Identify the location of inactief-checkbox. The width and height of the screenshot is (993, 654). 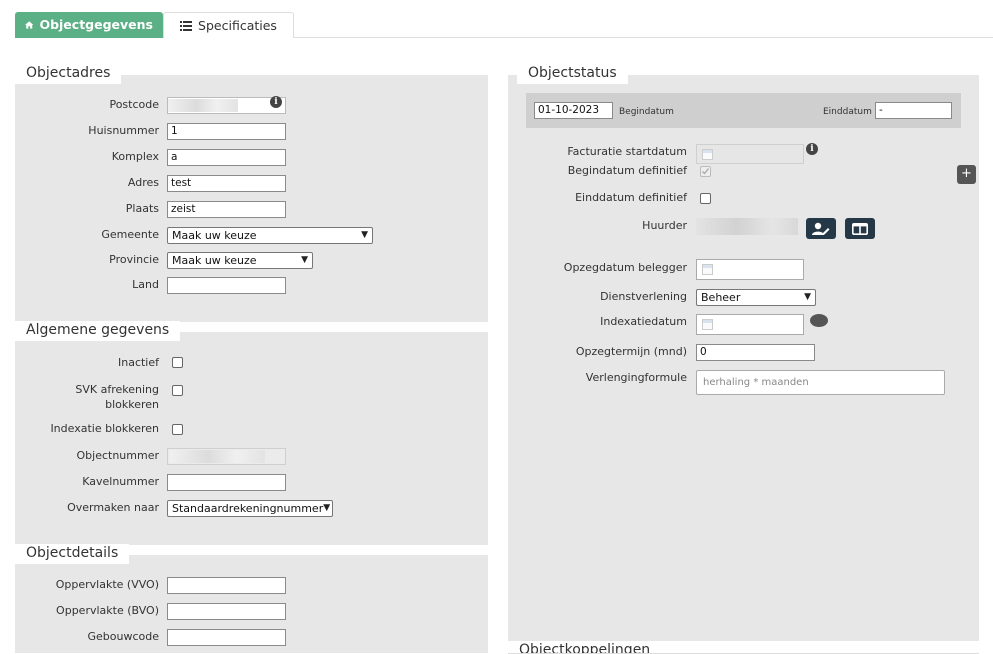
(177, 362).